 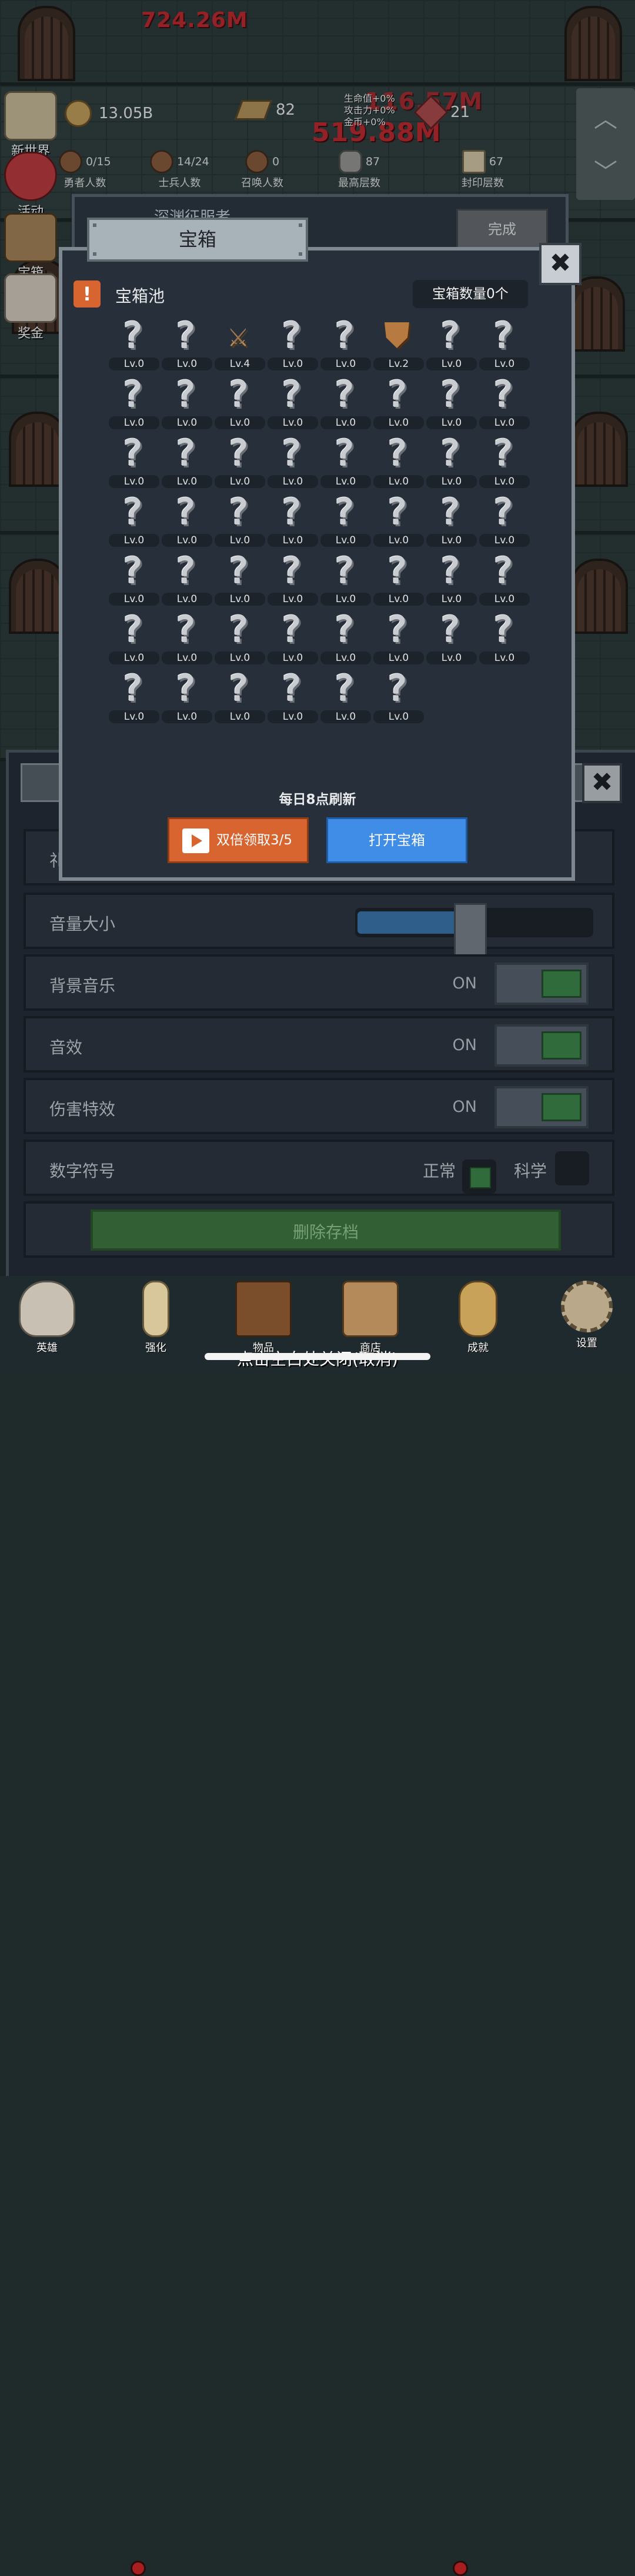 What do you see at coordinates (370, 1309) in the screenshot?
I see `mug-icon` at bounding box center [370, 1309].